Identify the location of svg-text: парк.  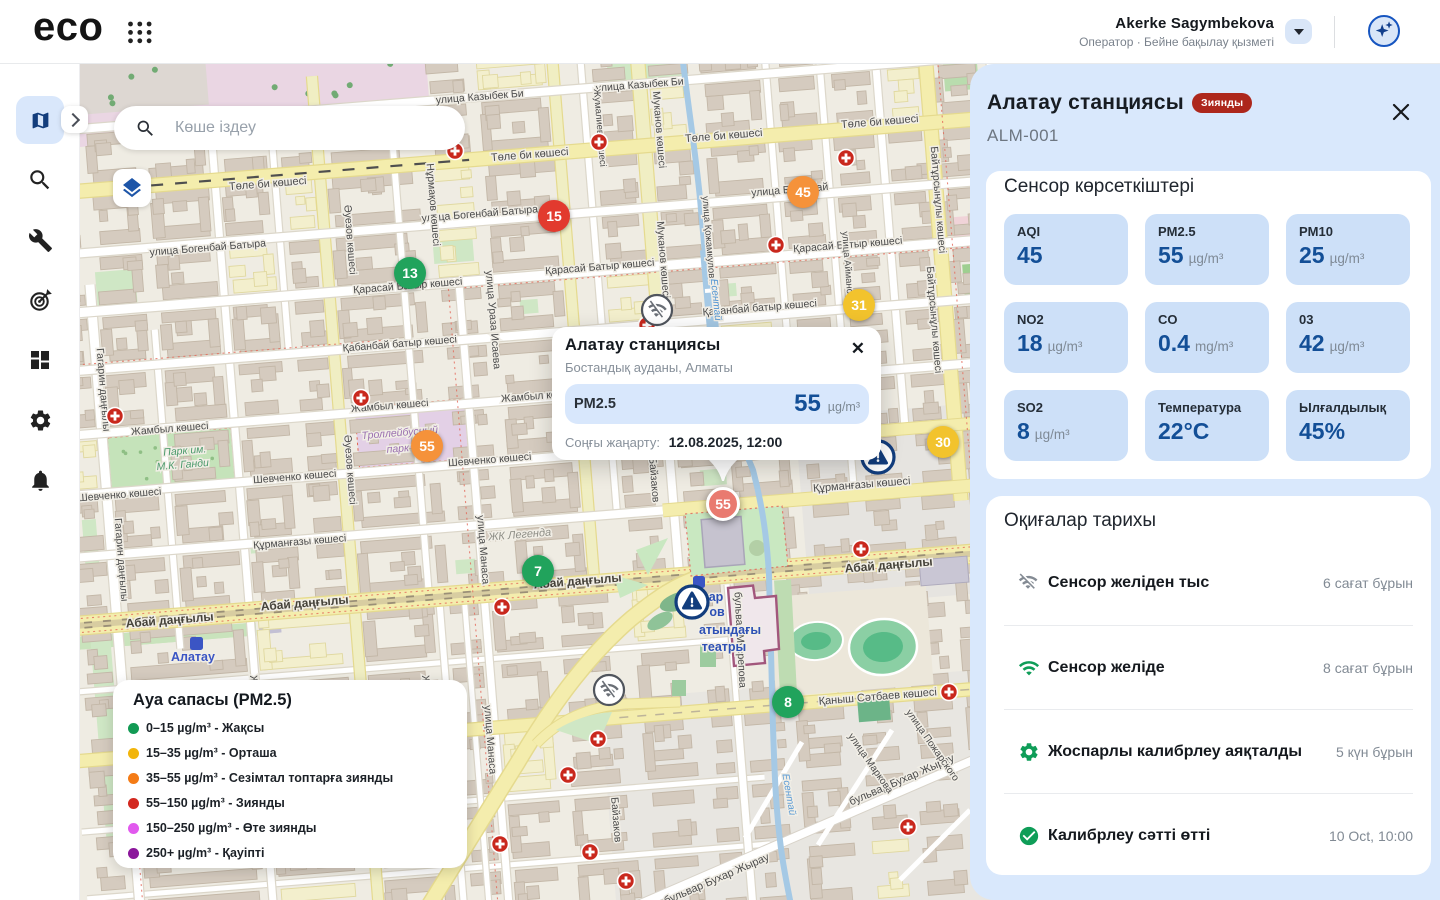
(398, 449).